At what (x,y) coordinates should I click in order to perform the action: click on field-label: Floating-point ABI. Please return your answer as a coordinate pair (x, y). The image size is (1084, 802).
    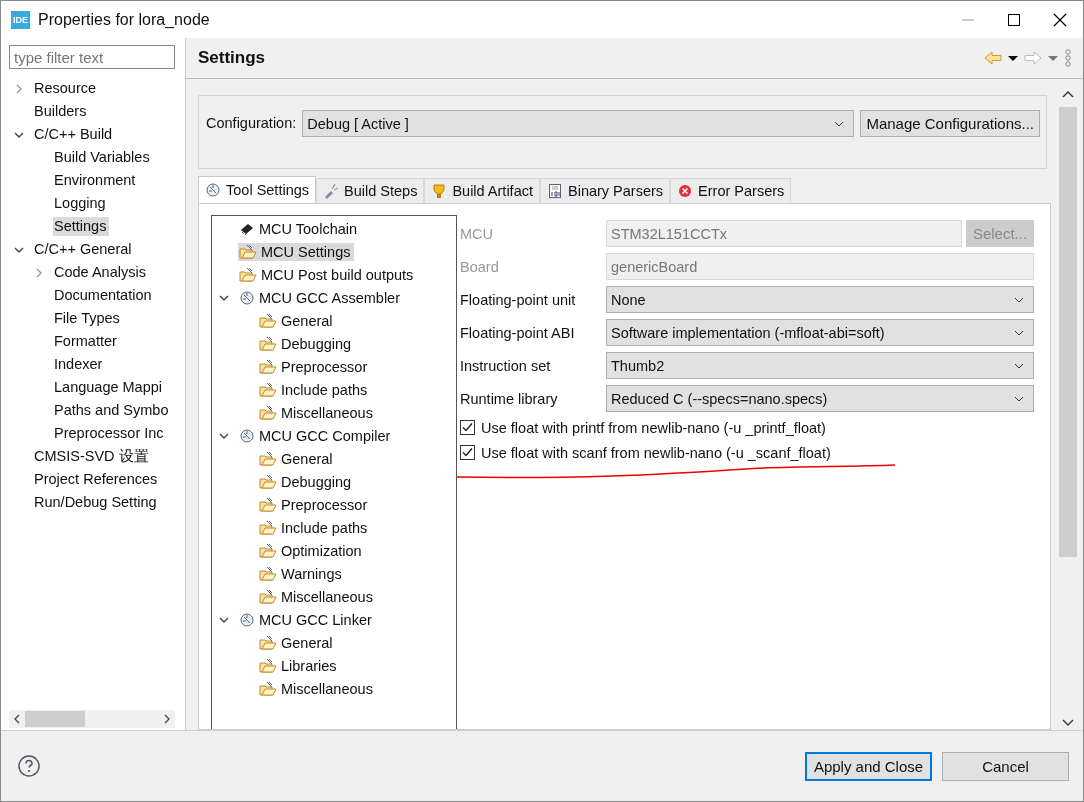
    Looking at the image, I should click on (518, 332).